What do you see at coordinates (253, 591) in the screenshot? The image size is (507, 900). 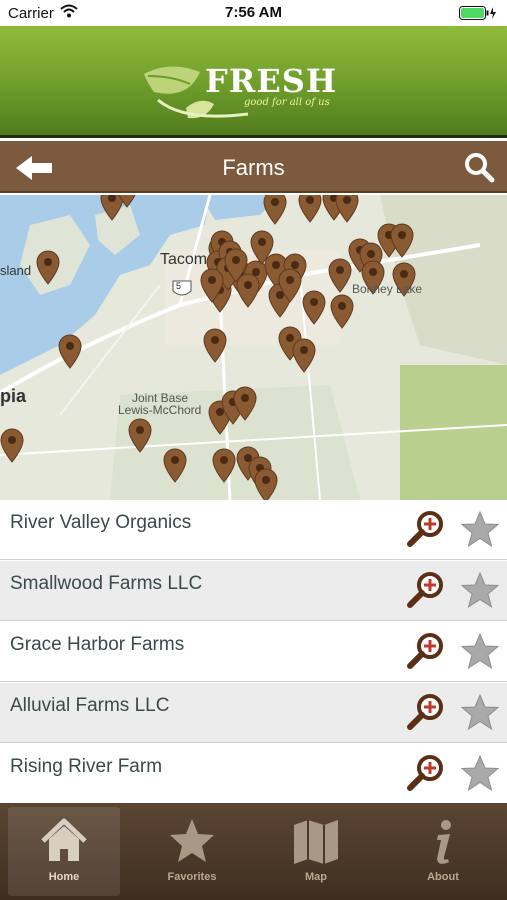 I see `list-item: Smallwood Farms LLC` at bounding box center [253, 591].